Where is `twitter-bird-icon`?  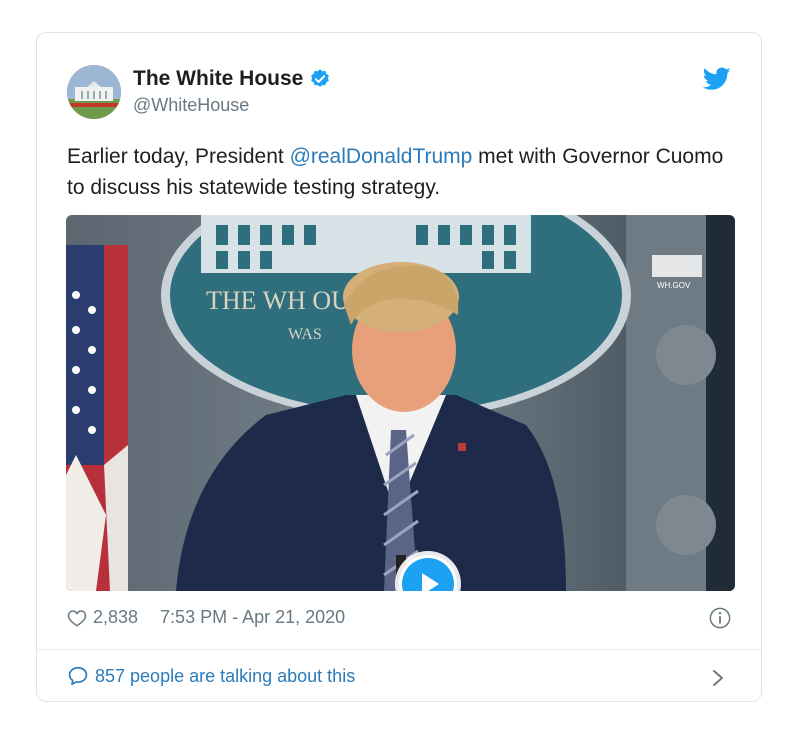 twitter-bird-icon is located at coordinates (717, 79).